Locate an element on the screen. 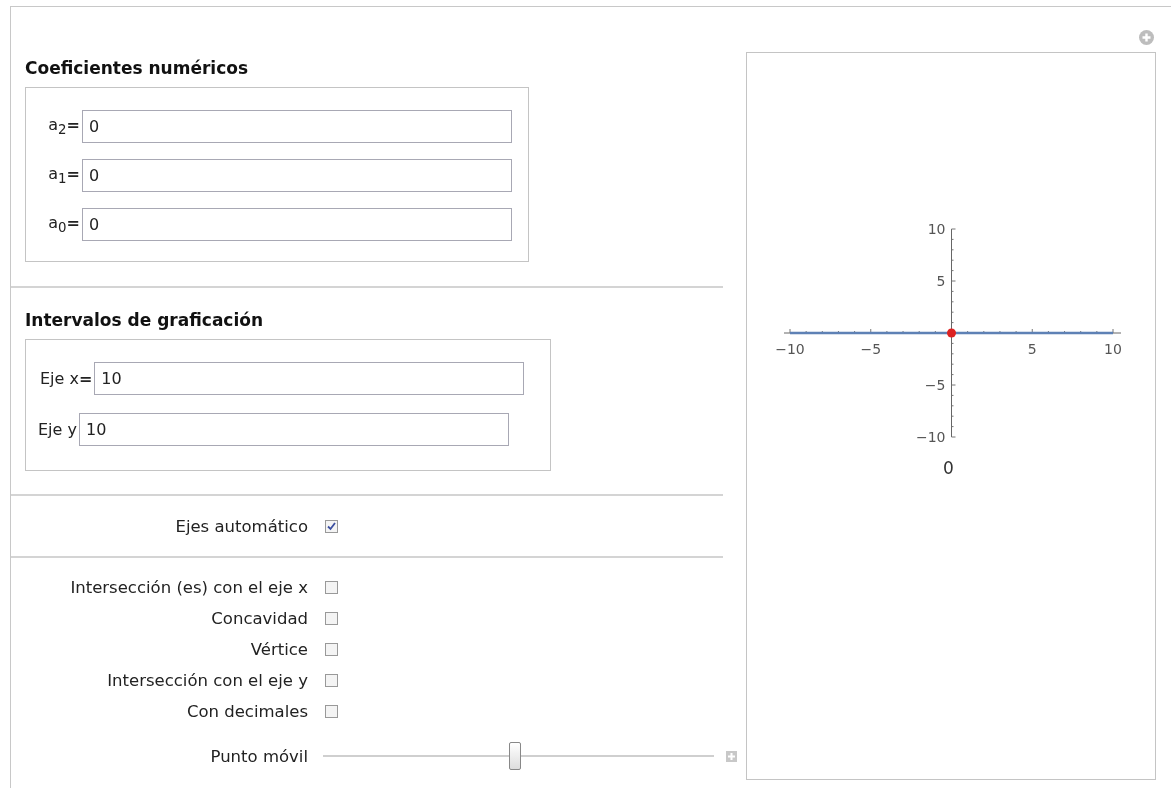 The height and width of the screenshot is (788, 1171). checkbox-label: Vértice is located at coordinates (278, 649).